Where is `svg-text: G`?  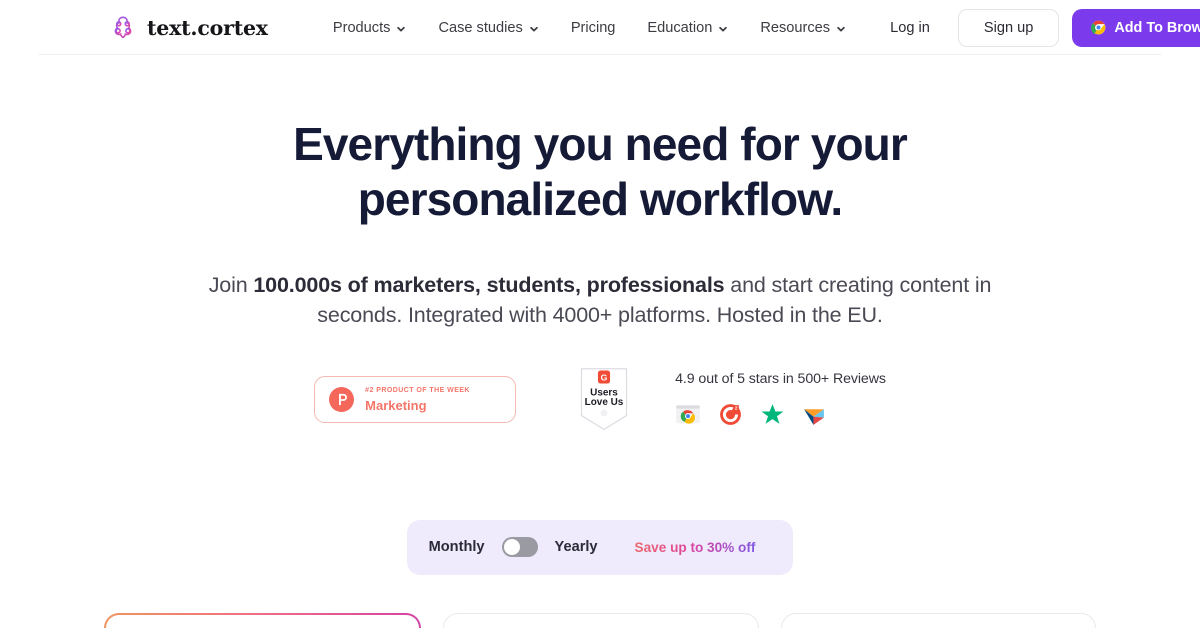
svg-text: G is located at coordinates (604, 377).